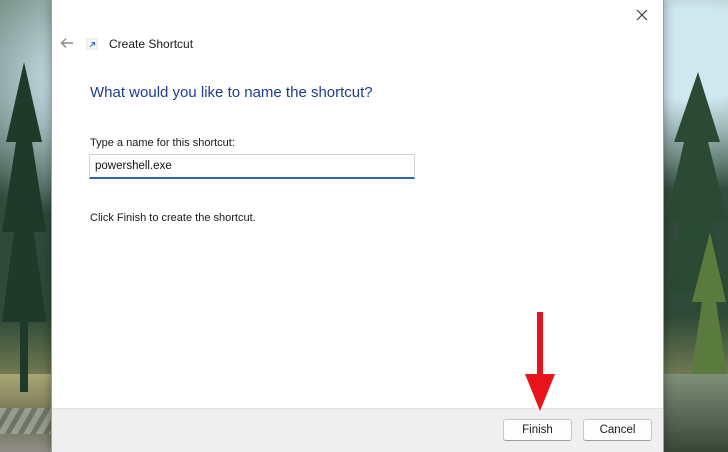 The image size is (728, 452). Describe the element at coordinates (92, 44) in the screenshot. I see `shortcut-icon` at that location.